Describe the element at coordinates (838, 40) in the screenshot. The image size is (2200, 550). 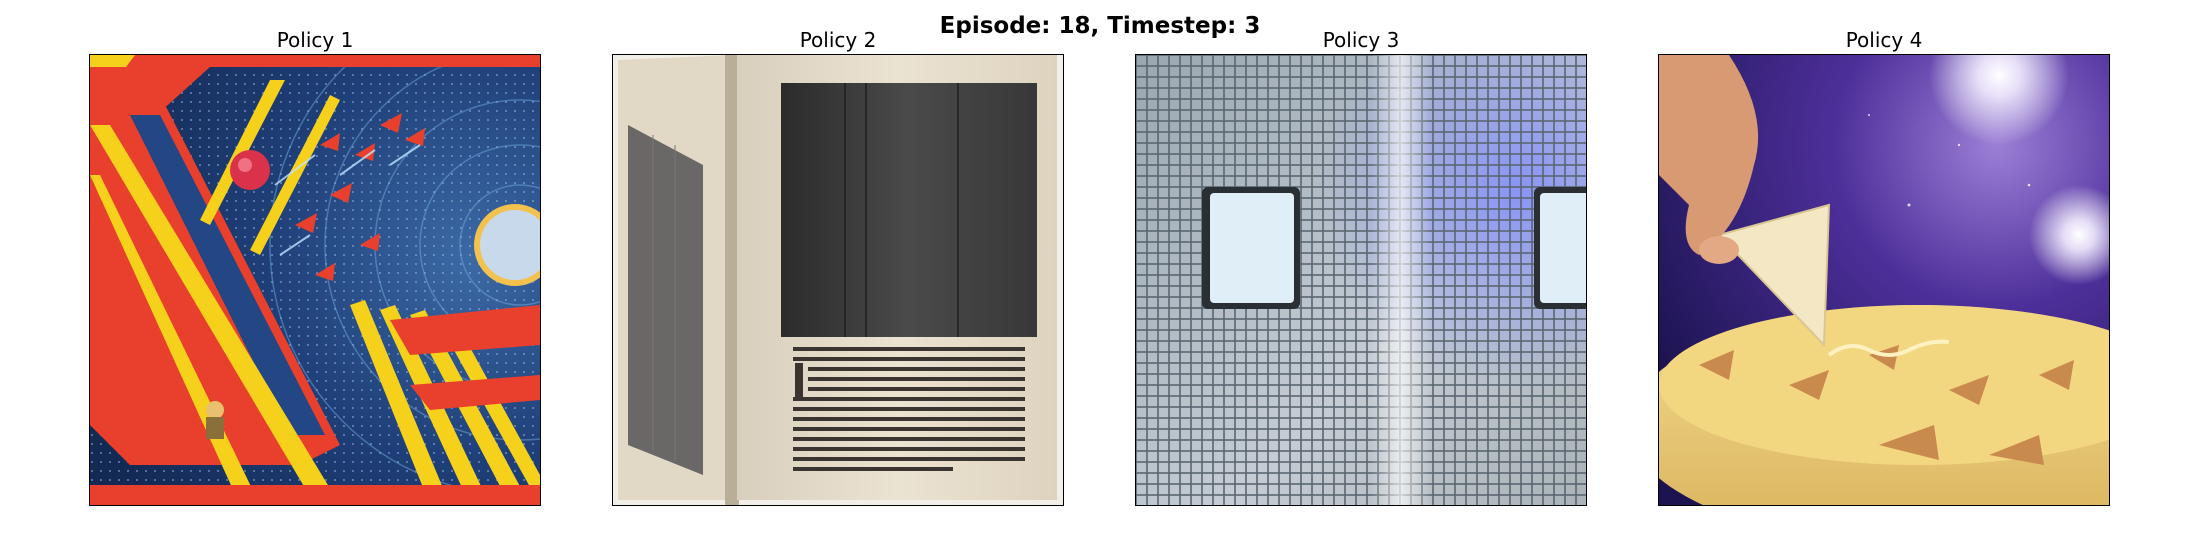
I see `panel-title-2: Policy 2` at that location.